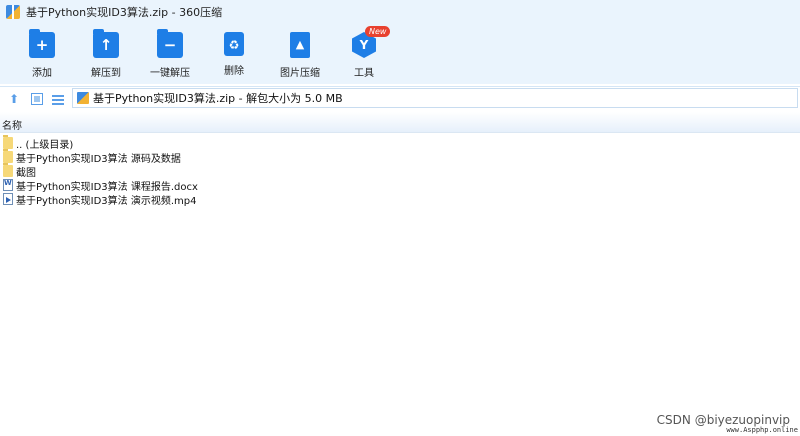 The height and width of the screenshot is (436, 800). What do you see at coordinates (400, 157) in the screenshot?
I see `list-item: 基于Python实现ID3算法 源码及数据` at bounding box center [400, 157].